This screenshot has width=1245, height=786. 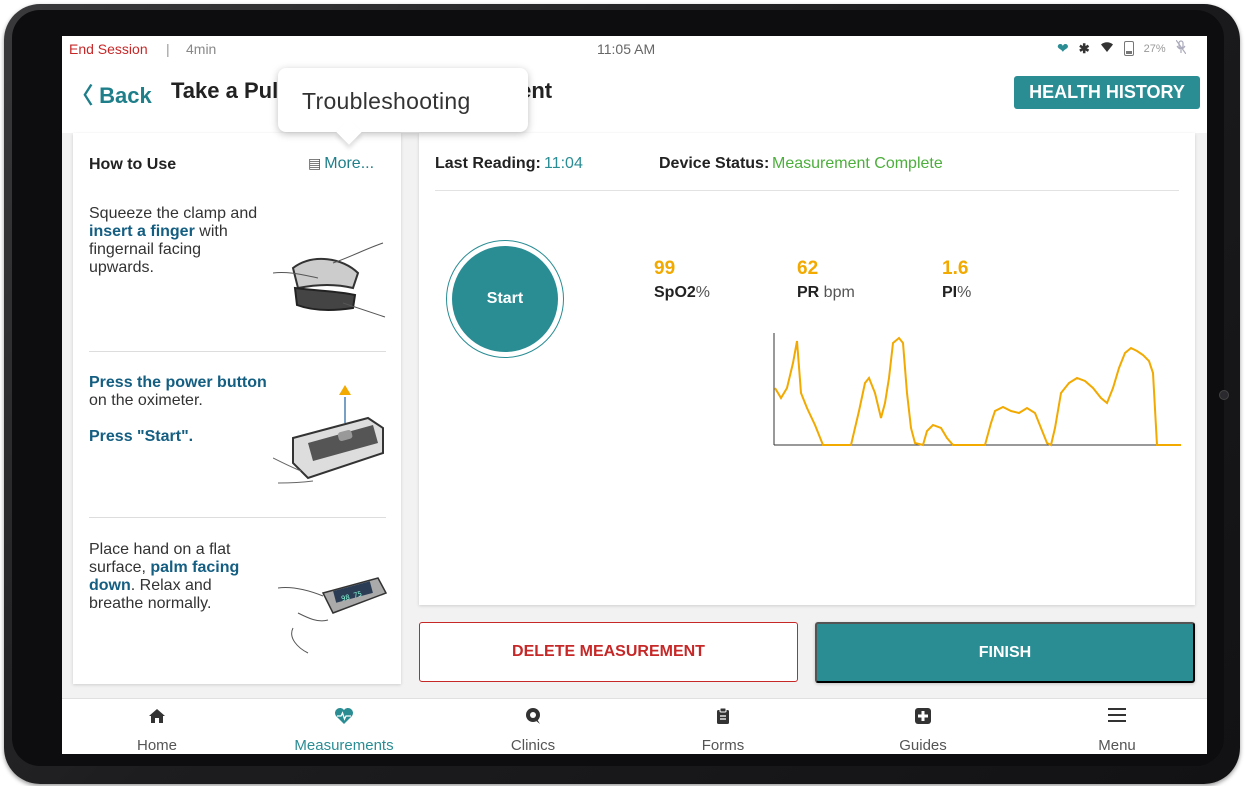 I want to click on nav-measurements: Measurements, so click(x=344, y=726).